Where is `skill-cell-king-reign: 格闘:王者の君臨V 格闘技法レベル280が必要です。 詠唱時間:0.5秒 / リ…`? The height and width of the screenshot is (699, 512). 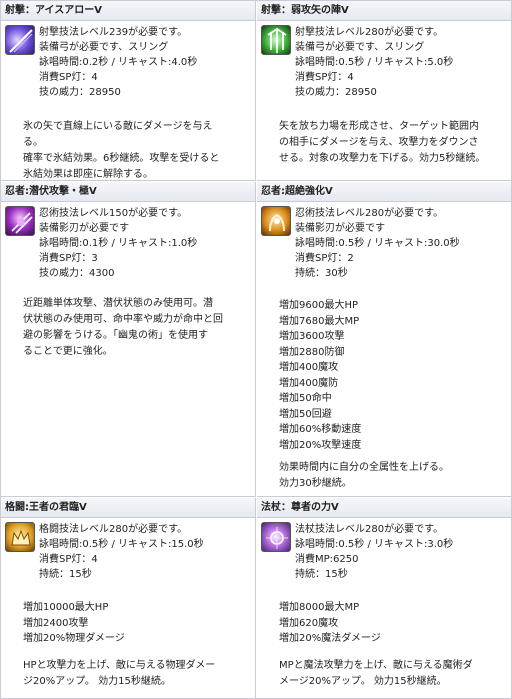 skill-cell-king-reign: 格闘:王者の君臨V 格闘技法レベル280が必要です。 詠唱時間:0.5秒 / リ… is located at coordinates (128, 598).